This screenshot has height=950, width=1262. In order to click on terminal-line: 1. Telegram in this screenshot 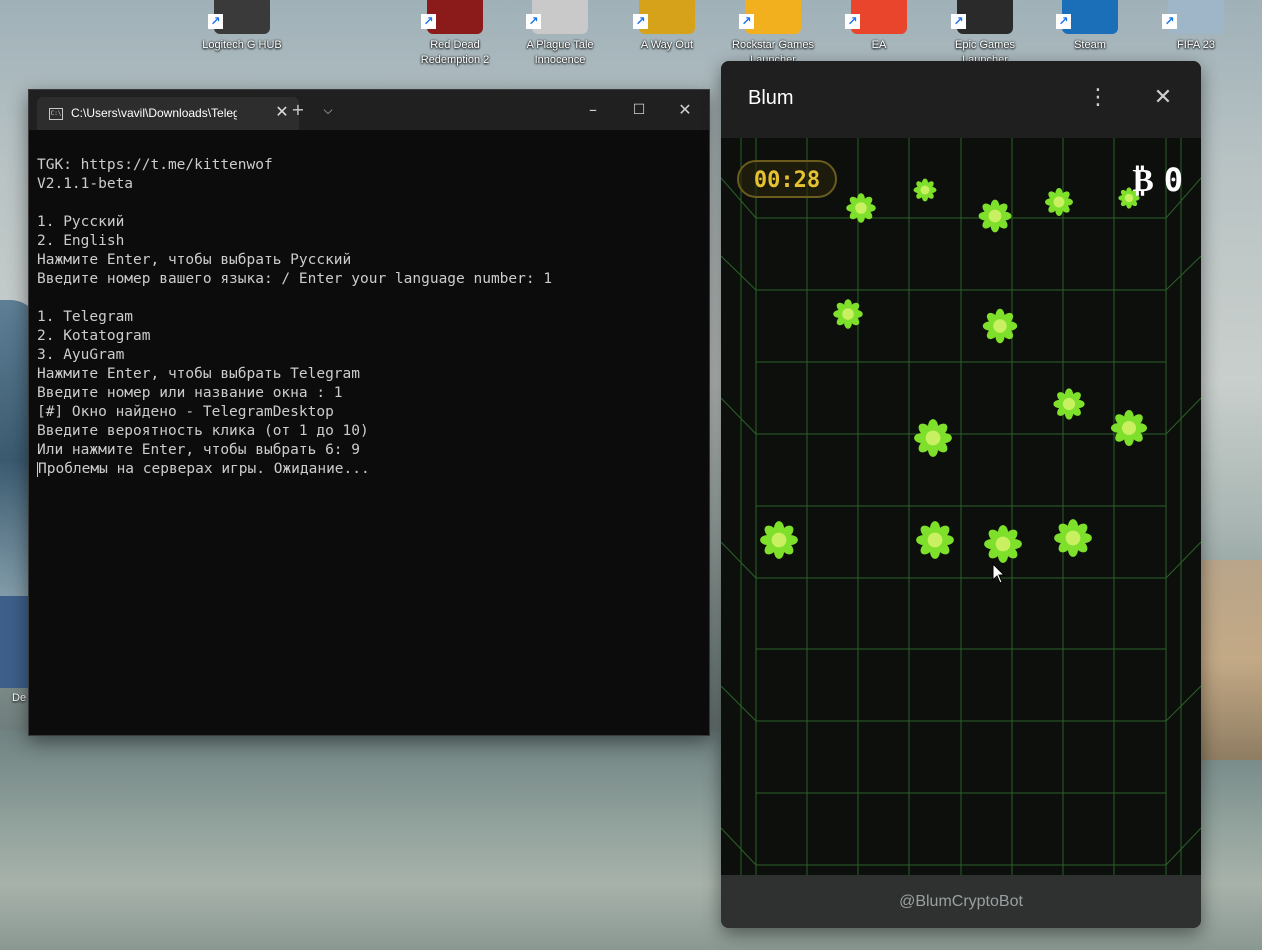, I will do `click(85, 317)`.